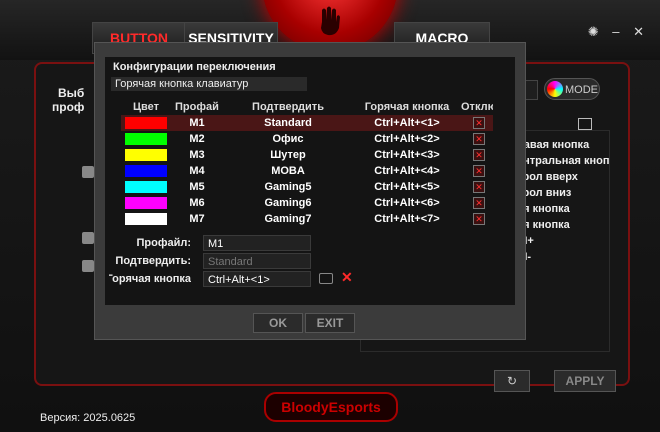 This screenshot has height=432, width=660. Describe the element at coordinates (585, 381) in the screenshot. I see `apply-button: APPLY` at that location.